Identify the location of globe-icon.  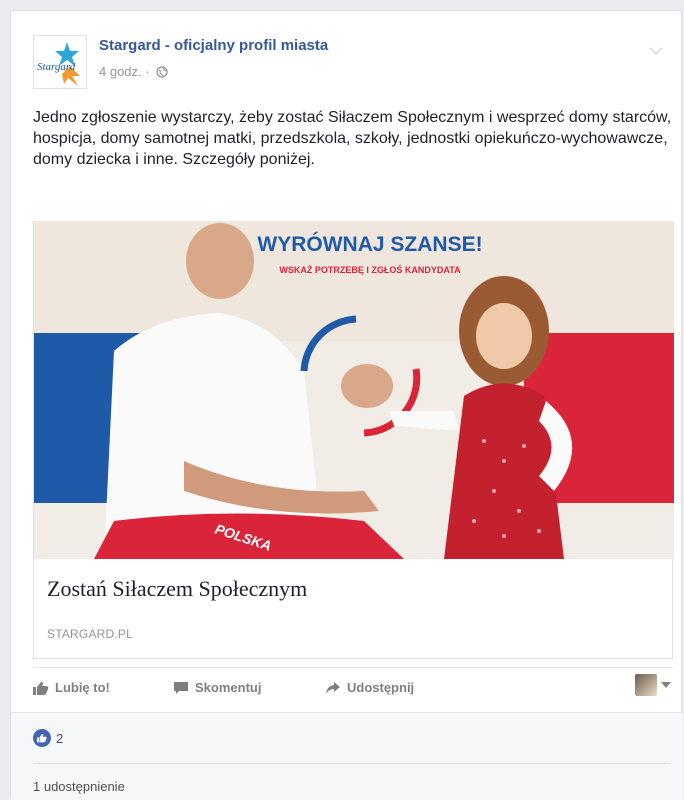
(162, 73).